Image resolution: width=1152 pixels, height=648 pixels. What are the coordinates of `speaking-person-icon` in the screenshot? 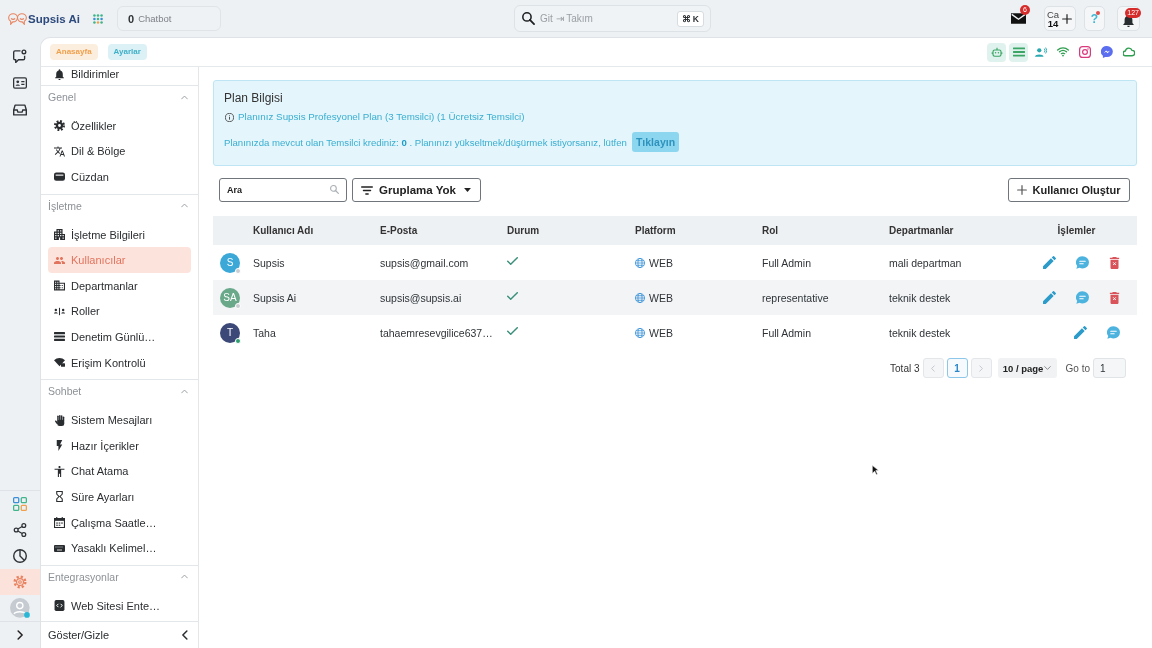 It's located at (1040, 52).